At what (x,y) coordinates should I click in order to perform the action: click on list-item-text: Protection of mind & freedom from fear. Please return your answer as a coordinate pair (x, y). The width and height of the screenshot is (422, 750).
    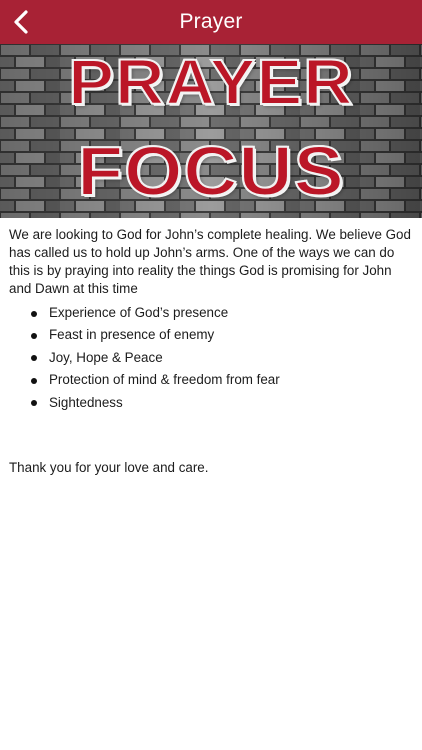
    Looking at the image, I should click on (164, 380).